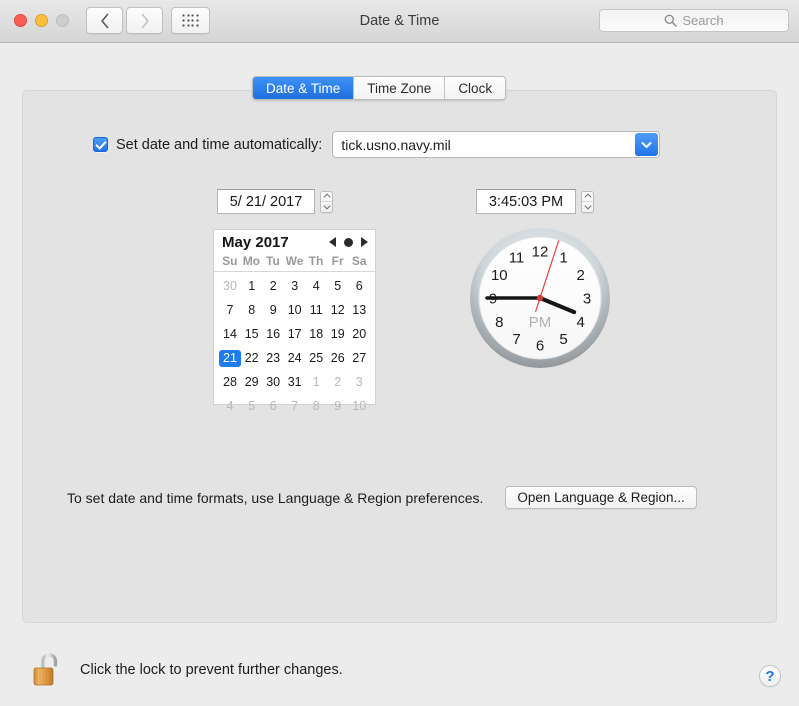  What do you see at coordinates (475, 88) in the screenshot?
I see `tab-clock: Clock` at bounding box center [475, 88].